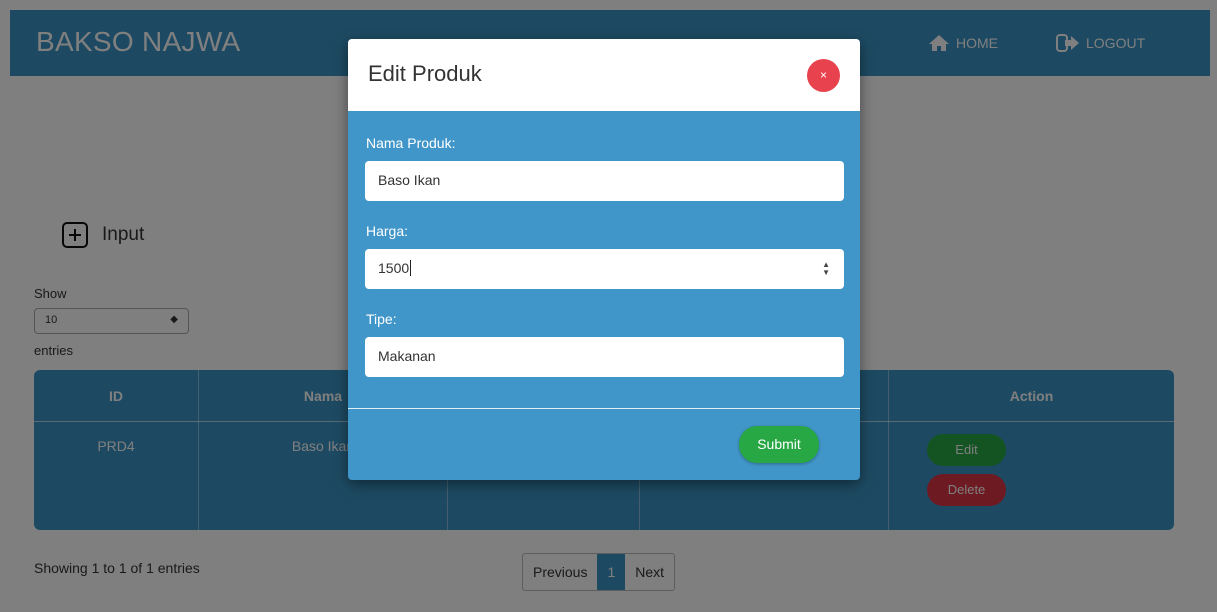  What do you see at coordinates (407, 356) in the screenshot?
I see `tipe-value: Makanan` at bounding box center [407, 356].